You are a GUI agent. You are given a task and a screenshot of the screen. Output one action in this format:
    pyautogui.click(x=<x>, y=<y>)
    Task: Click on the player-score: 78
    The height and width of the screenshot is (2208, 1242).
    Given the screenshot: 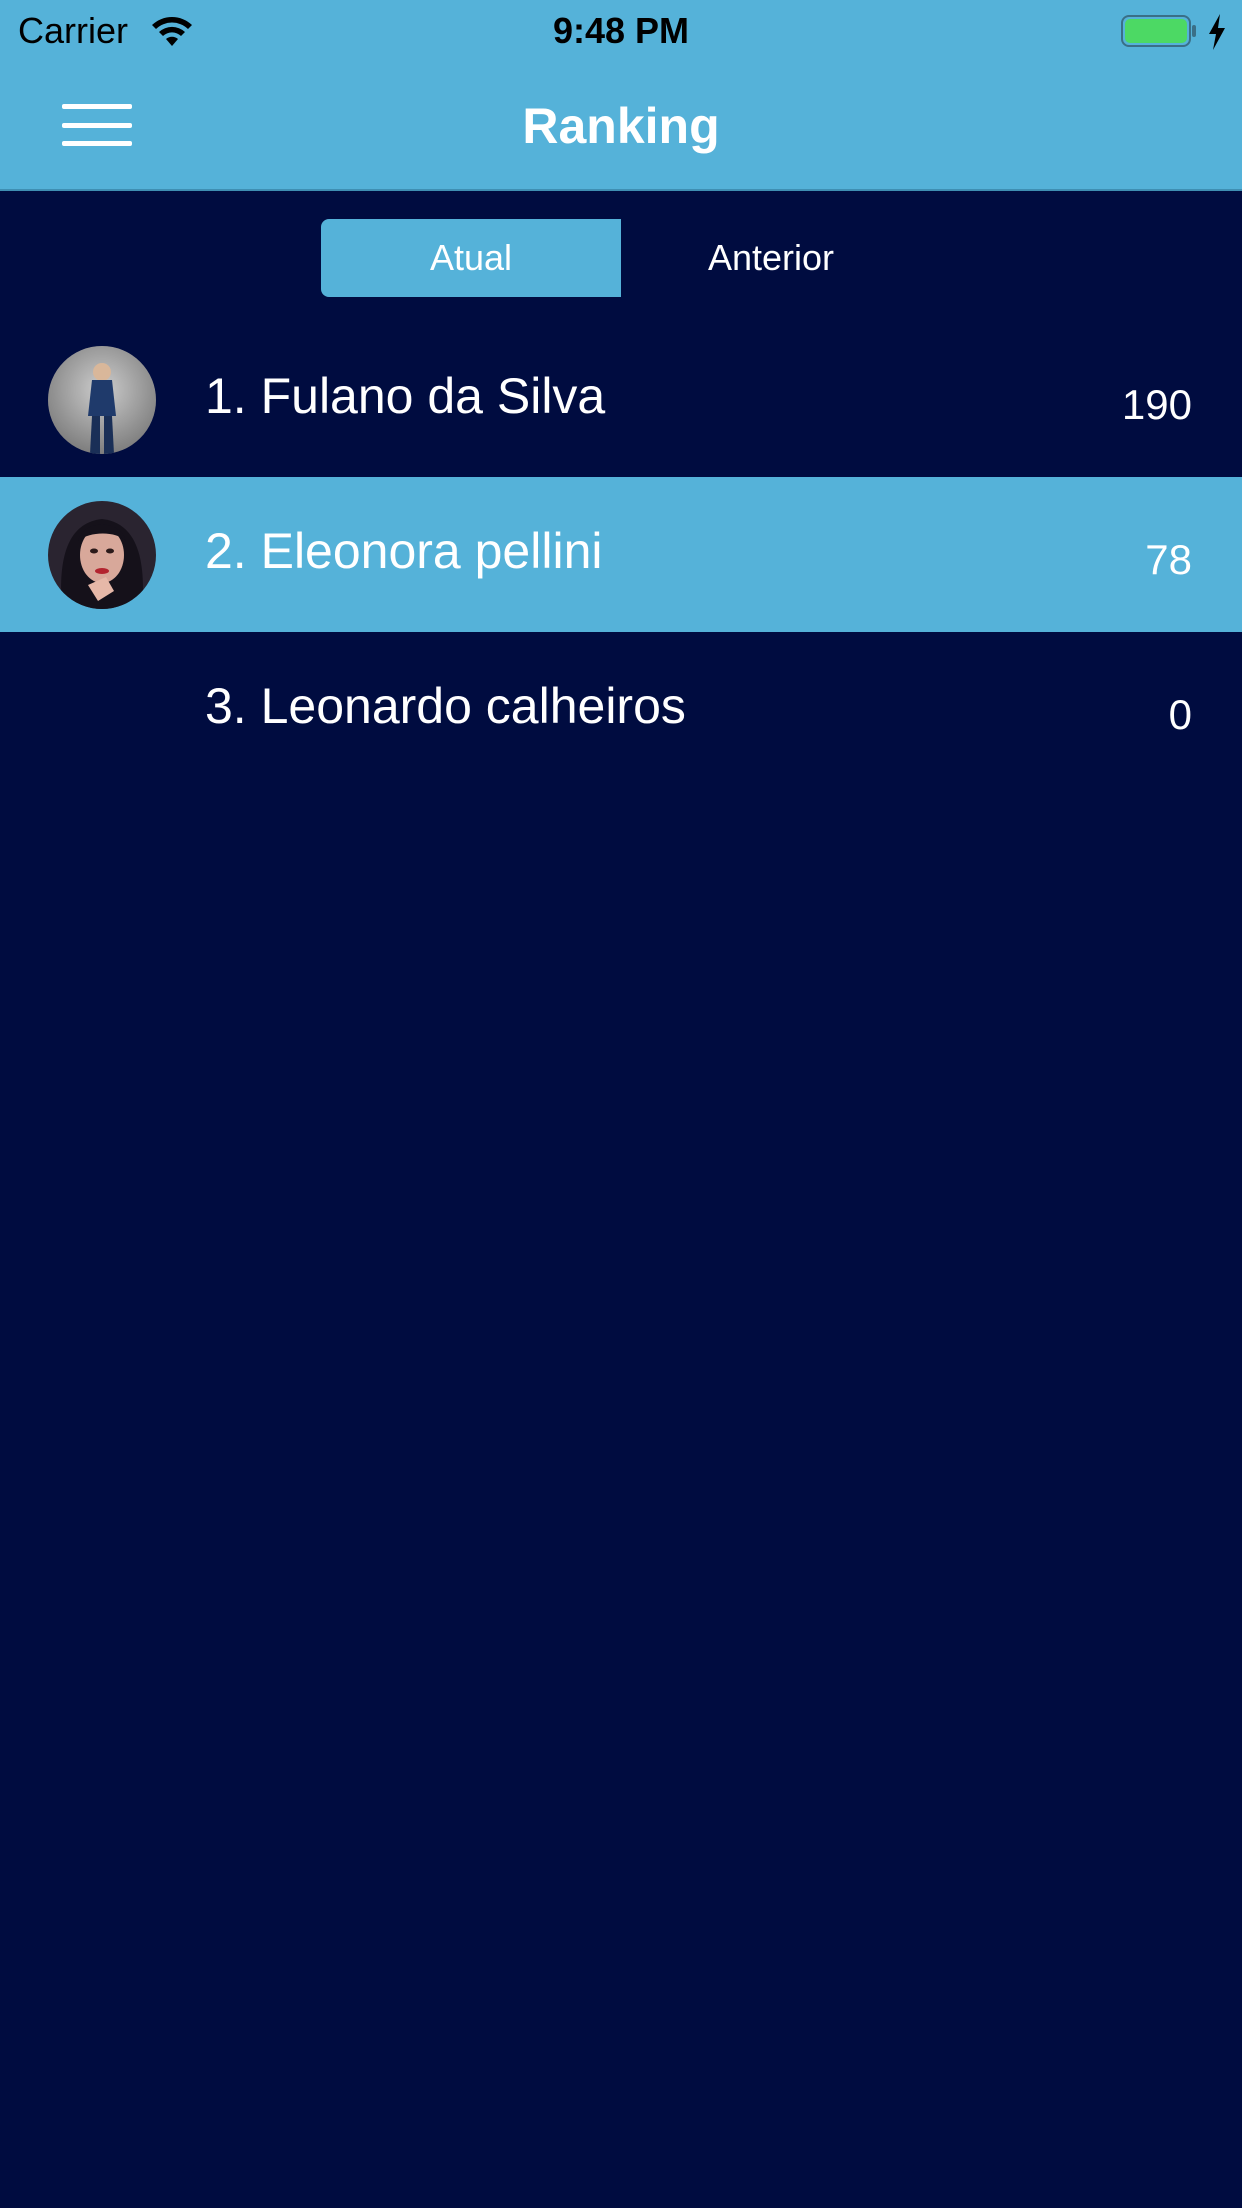 What is the action you would take?
    pyautogui.click(x=1168, y=559)
    